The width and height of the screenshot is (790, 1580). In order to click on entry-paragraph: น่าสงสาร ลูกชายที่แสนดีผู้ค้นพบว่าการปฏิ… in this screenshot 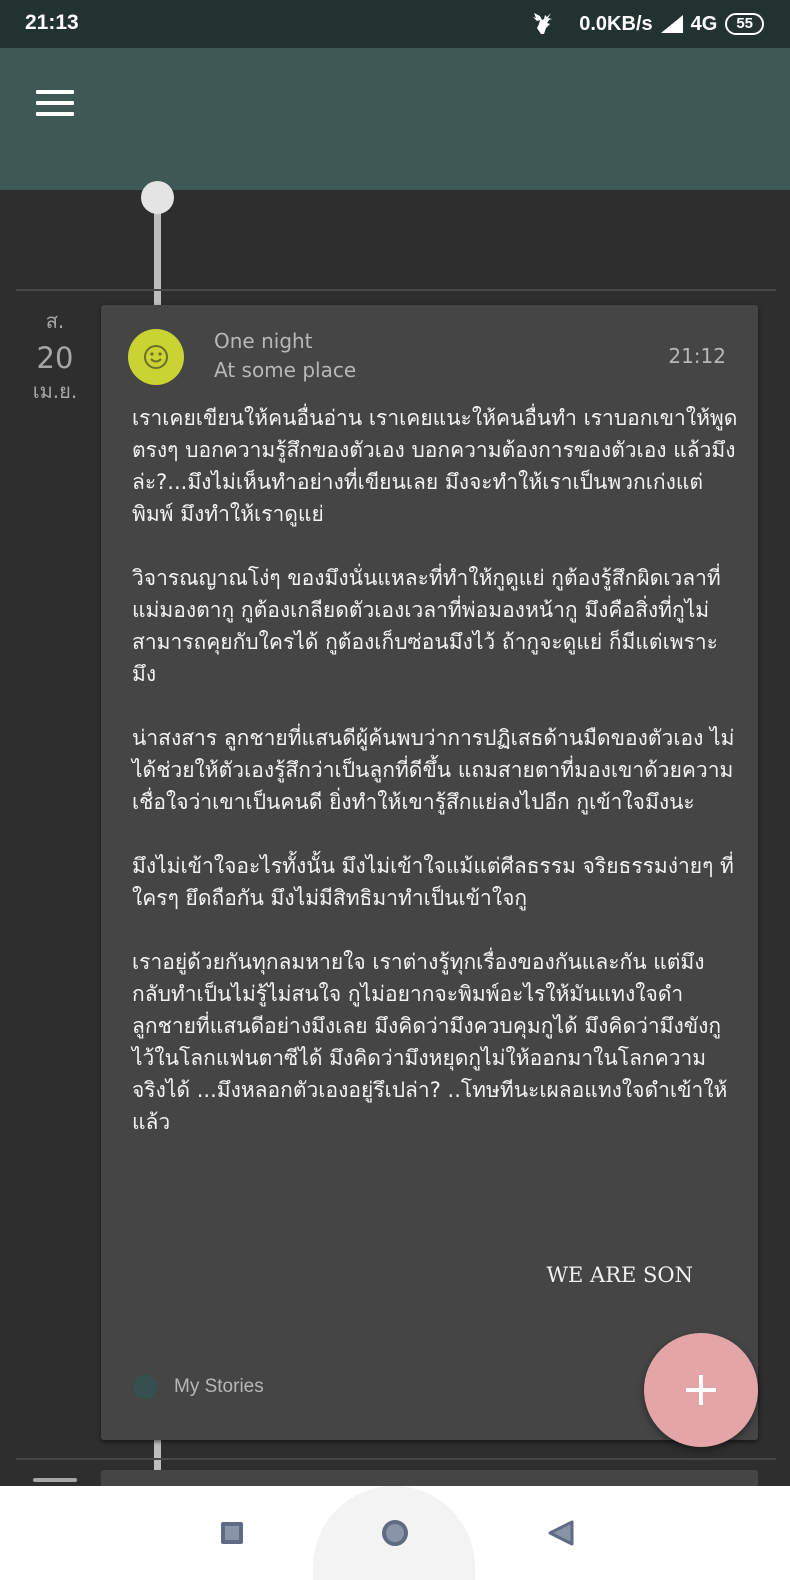, I will do `click(433, 770)`.